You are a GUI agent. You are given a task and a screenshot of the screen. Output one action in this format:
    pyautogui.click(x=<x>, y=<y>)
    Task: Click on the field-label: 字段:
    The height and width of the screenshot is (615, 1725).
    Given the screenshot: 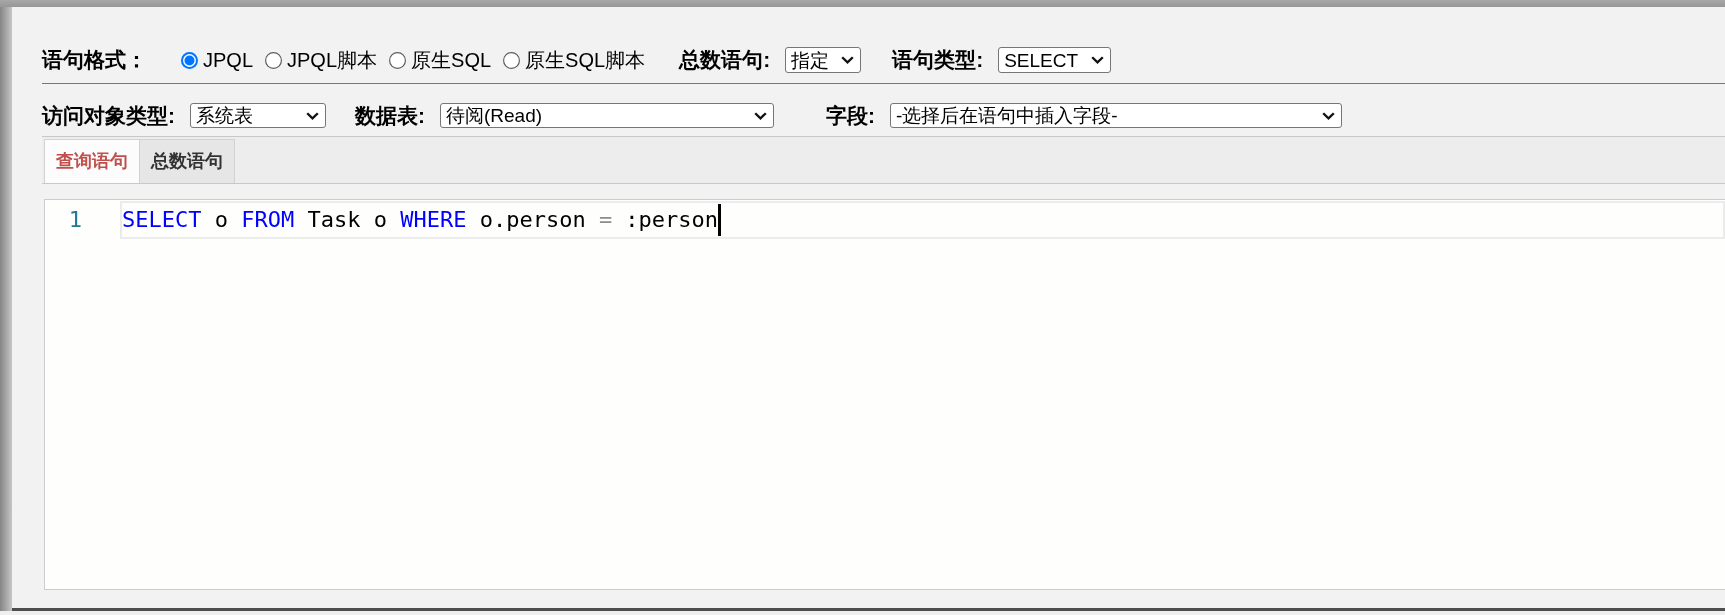 What is the action you would take?
    pyautogui.click(x=850, y=115)
    